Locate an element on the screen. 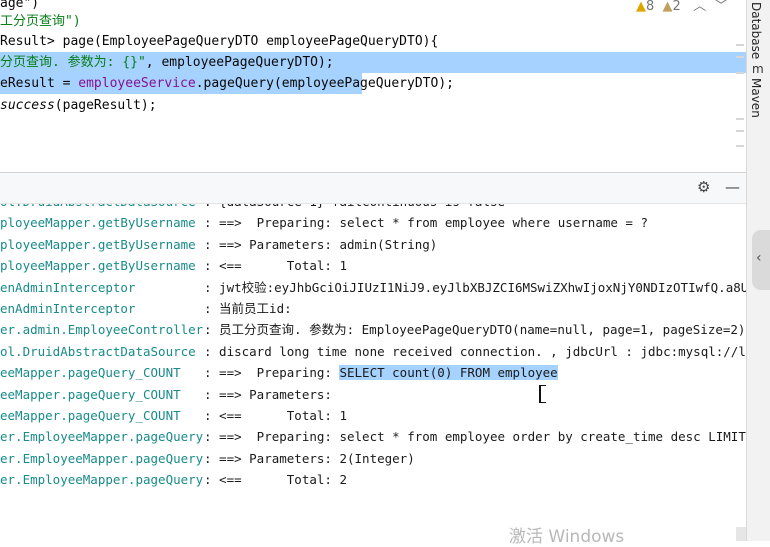 The height and width of the screenshot is (547, 770). maven-icon: m is located at coordinates (758, 69).